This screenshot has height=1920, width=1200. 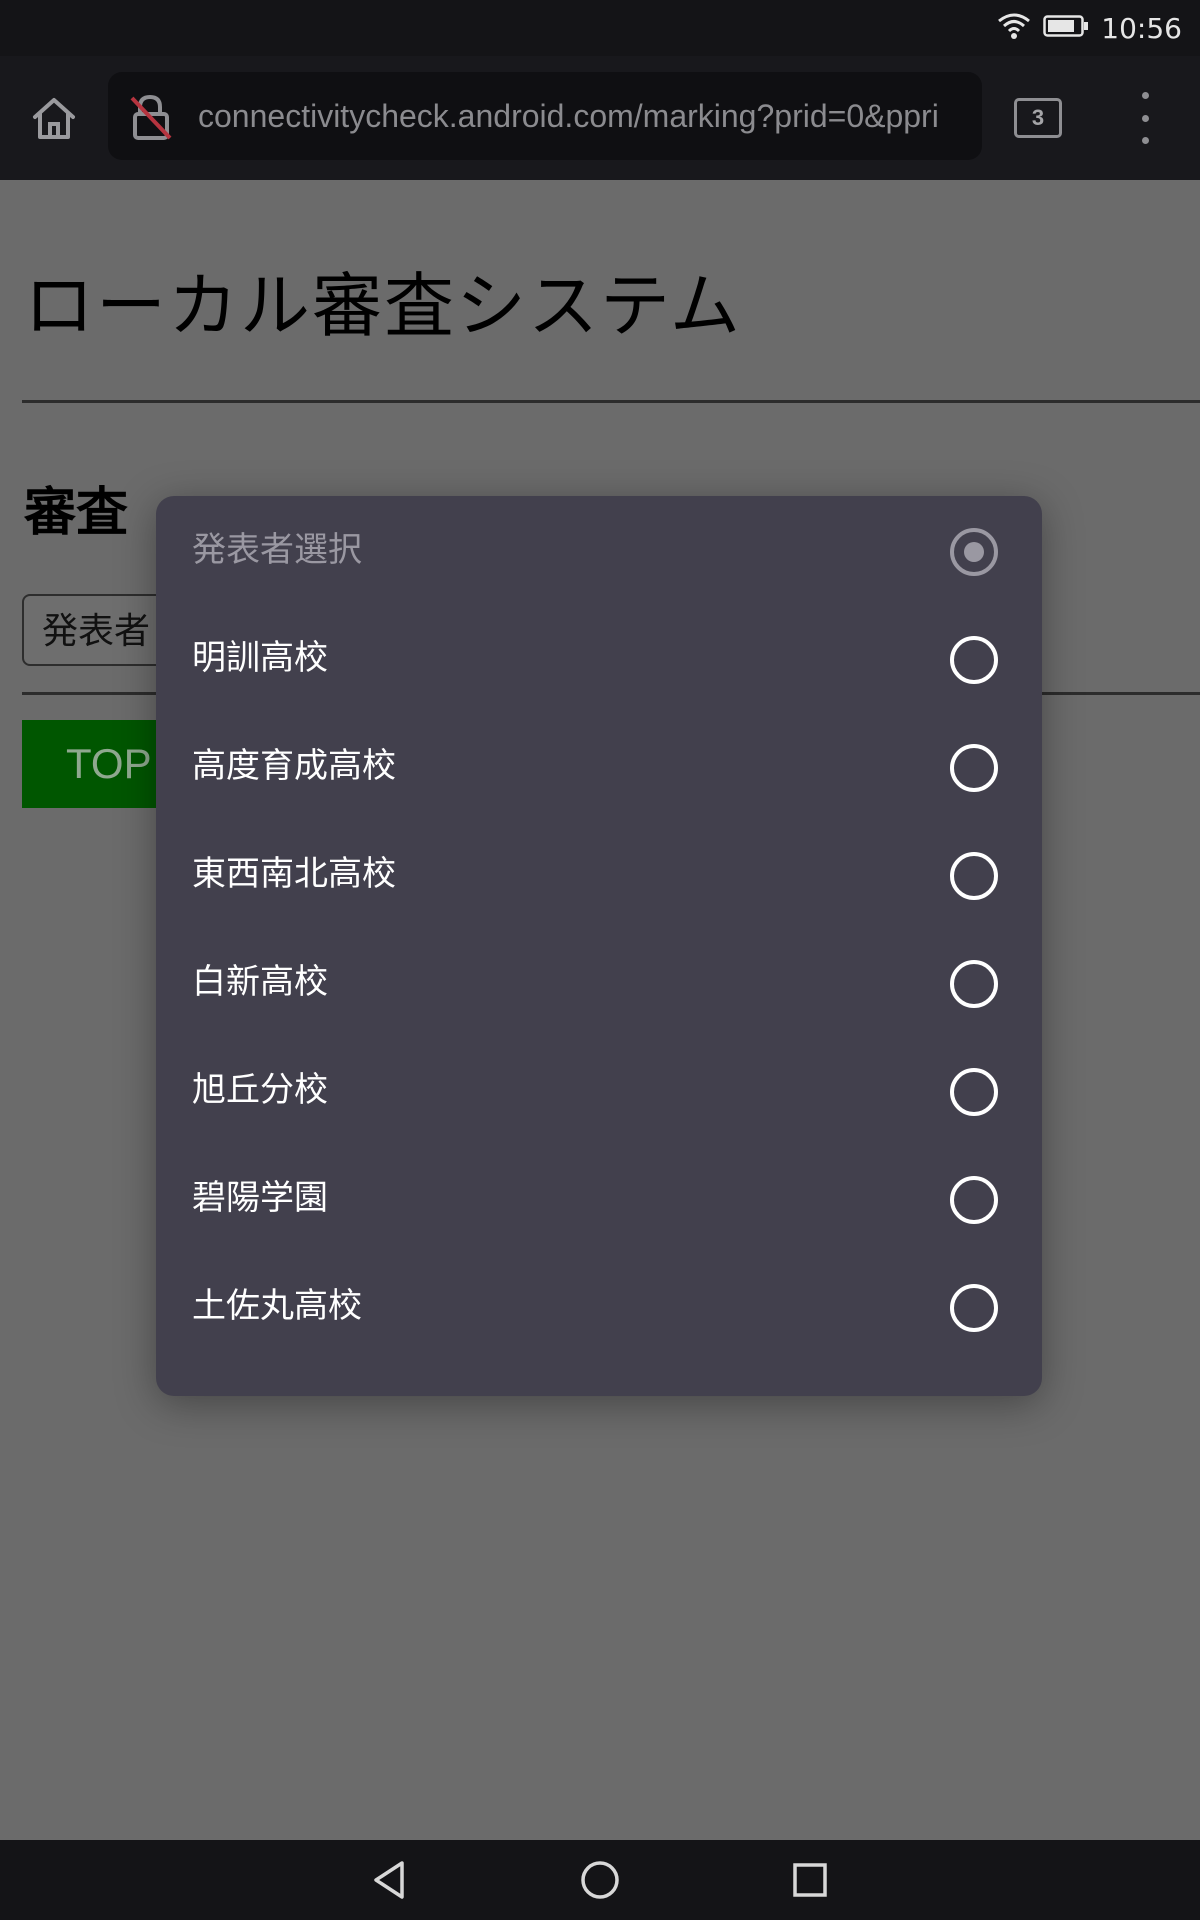 I want to click on wifi-icon, so click(x=1014, y=28).